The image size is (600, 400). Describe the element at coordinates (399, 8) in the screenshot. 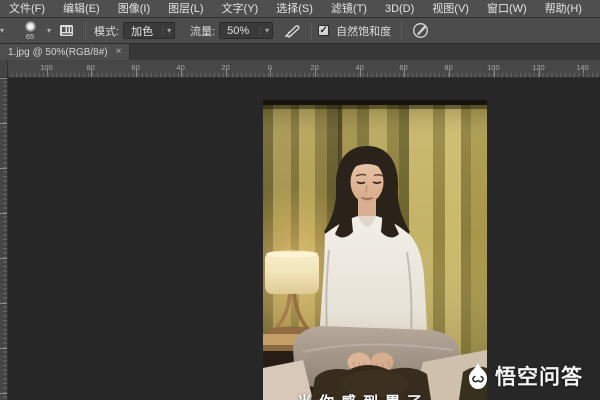

I see `menu-item: 3D(D)` at that location.